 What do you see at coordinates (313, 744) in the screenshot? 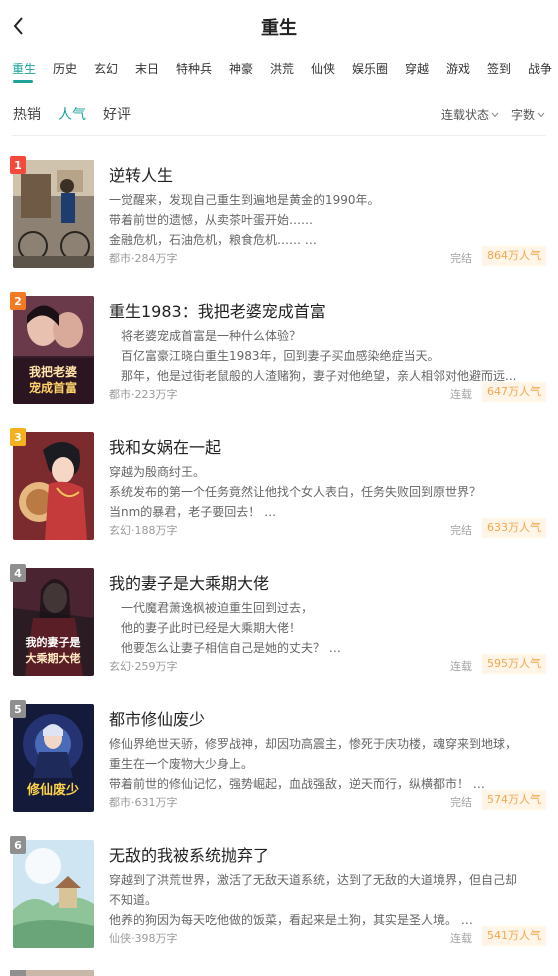
I see `description-line: 修仙界绝世天骄，修罗战神，却因功高震主，惨死于庆功楼，魂穿来到地球，` at bounding box center [313, 744].